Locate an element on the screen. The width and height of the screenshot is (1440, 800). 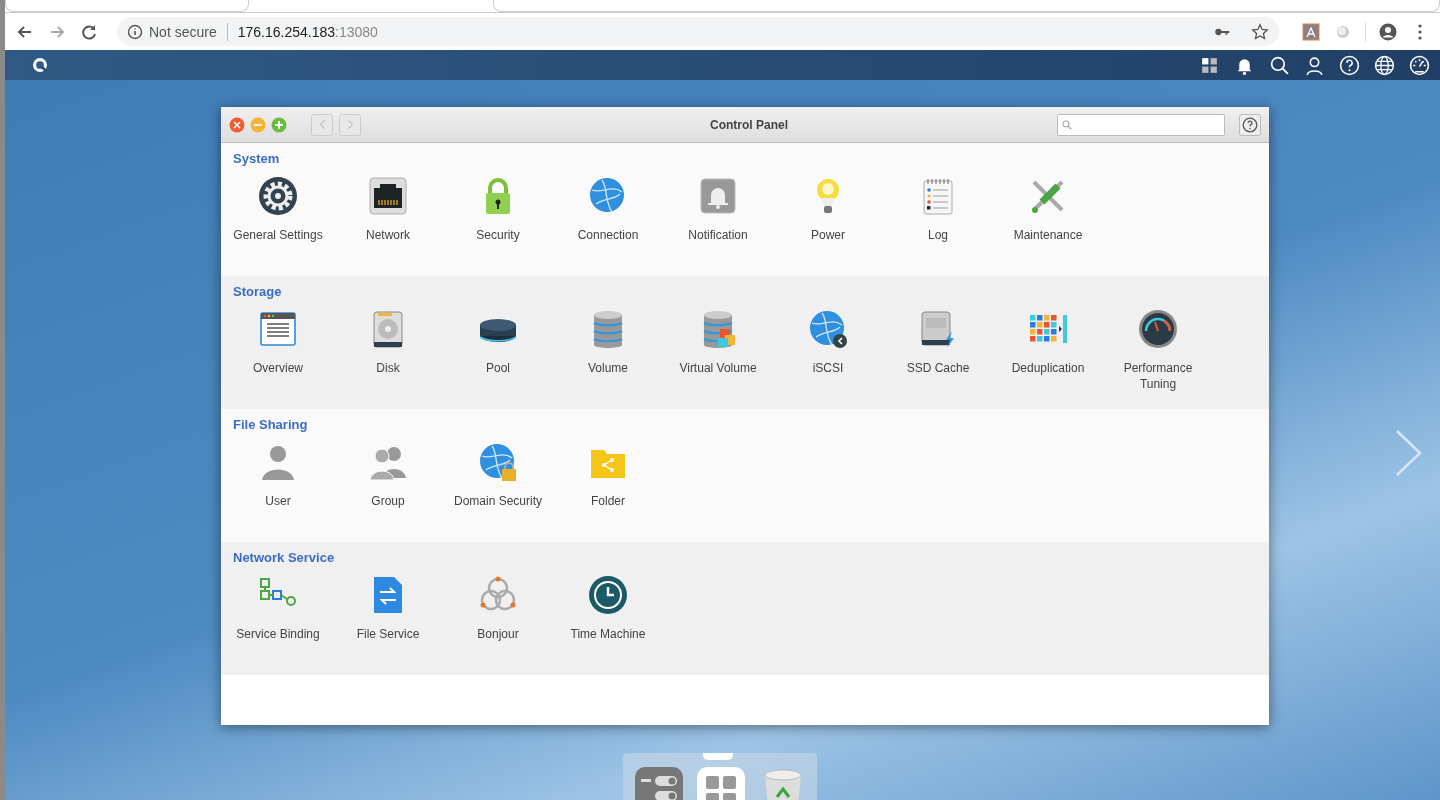
item-label: Virtual Volume is located at coordinates (718, 368).